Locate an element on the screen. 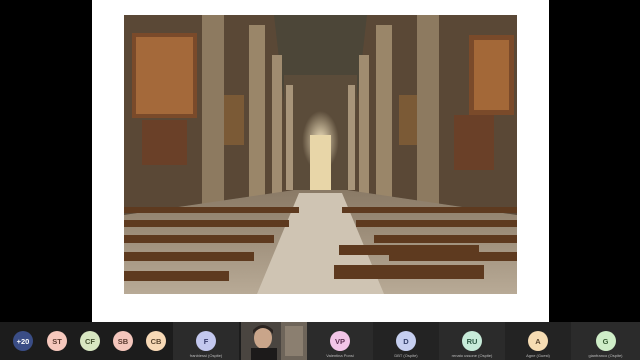 The height and width of the screenshot is (360, 640). participant-tile: RU renato ussone (Ospite) is located at coordinates (472, 341).